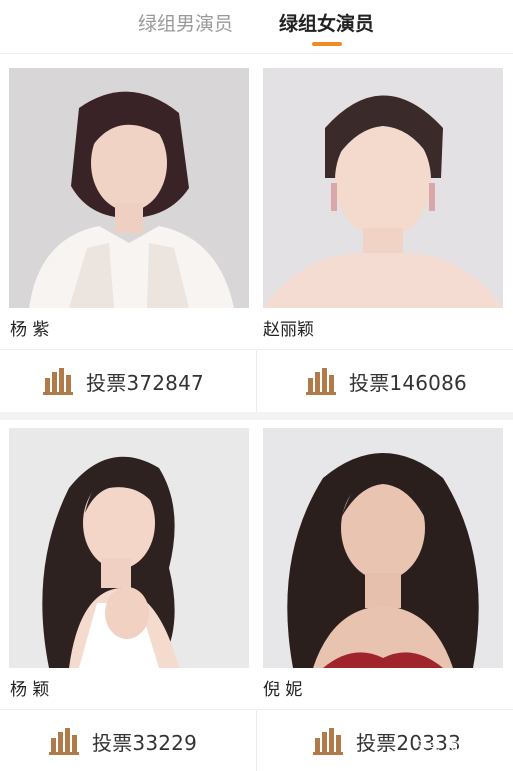 The image size is (513, 771). Describe the element at coordinates (327, 44) in the screenshot. I see `active-tab-indicator` at that location.